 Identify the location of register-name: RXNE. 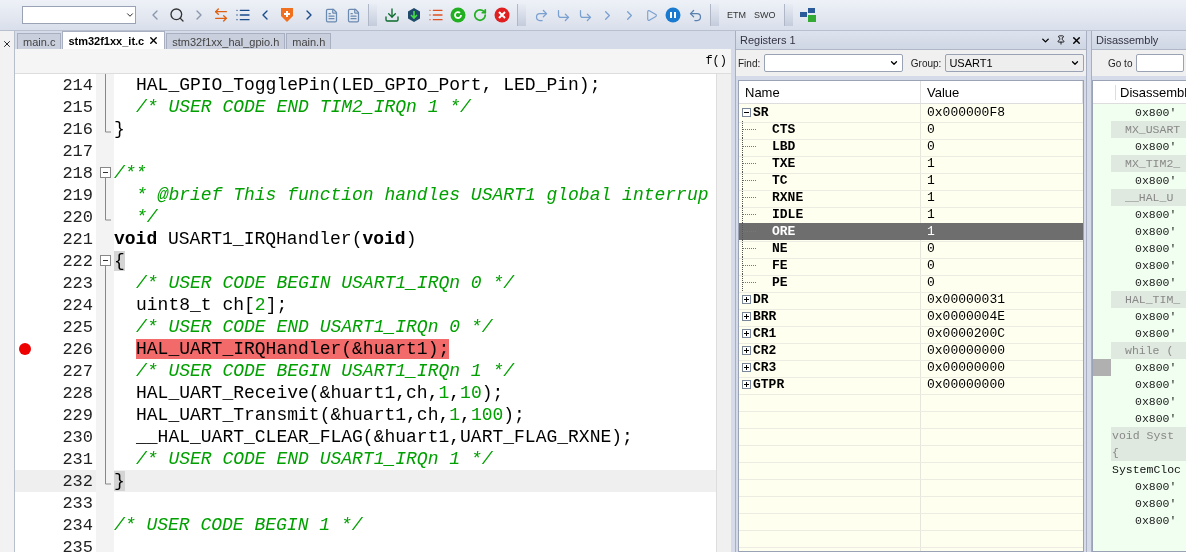
(788, 197).